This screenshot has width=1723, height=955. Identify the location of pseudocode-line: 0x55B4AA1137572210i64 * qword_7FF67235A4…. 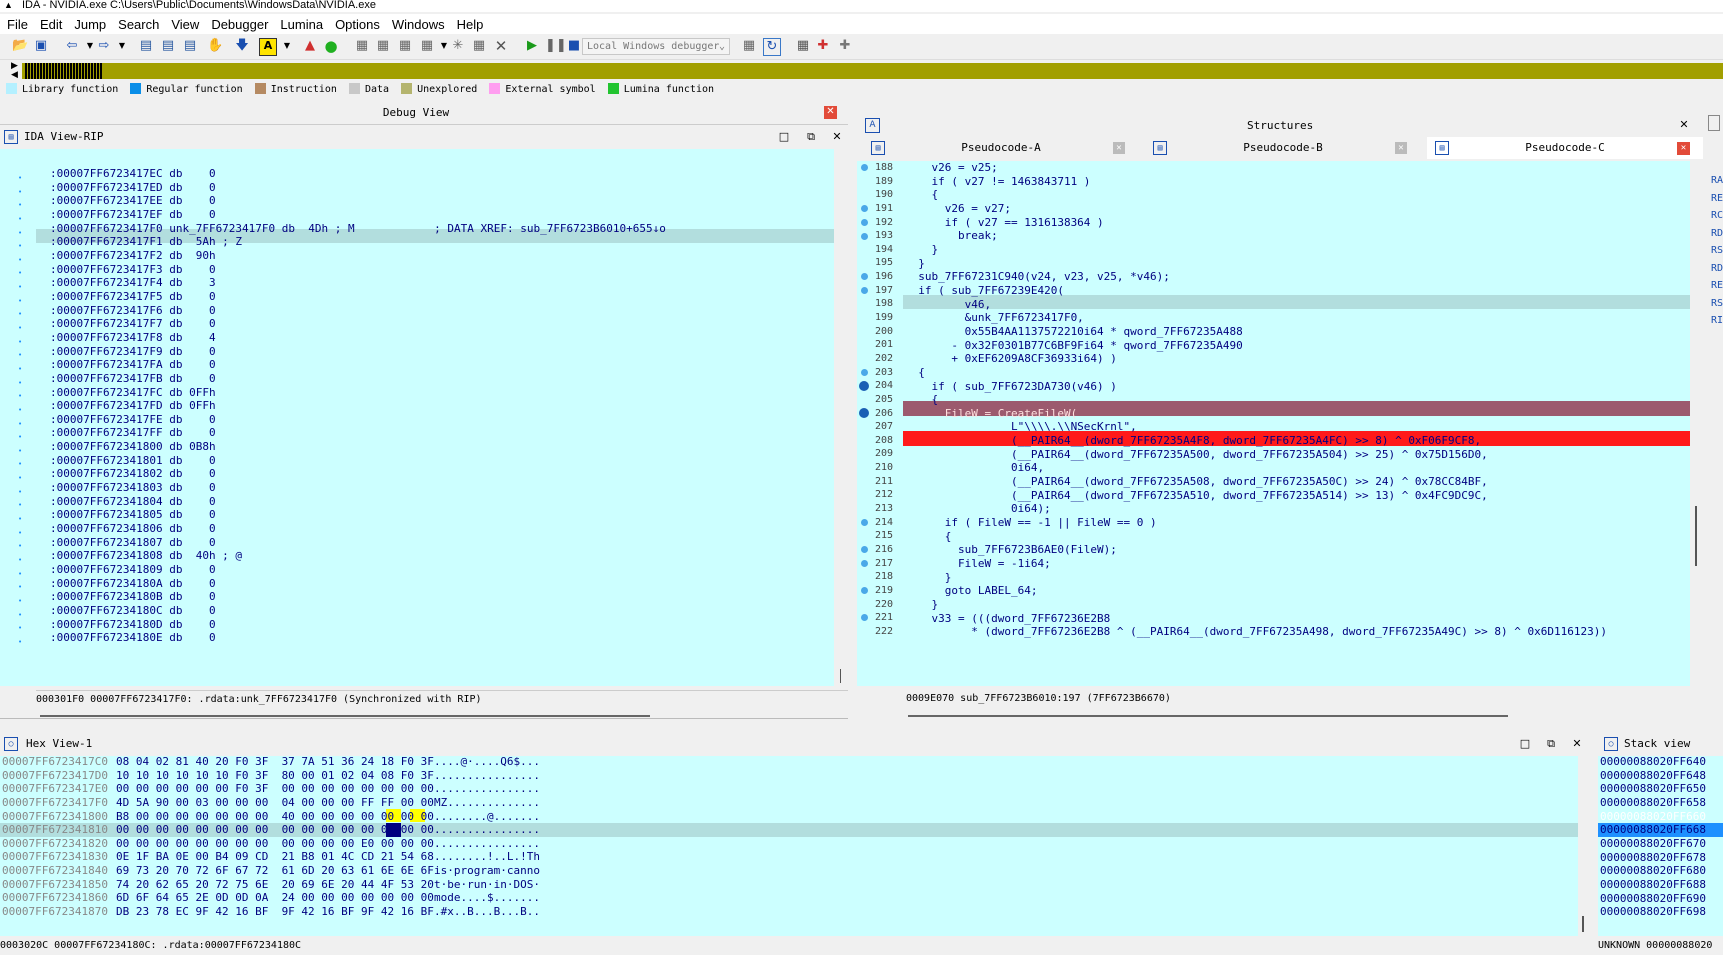
(1256, 332).